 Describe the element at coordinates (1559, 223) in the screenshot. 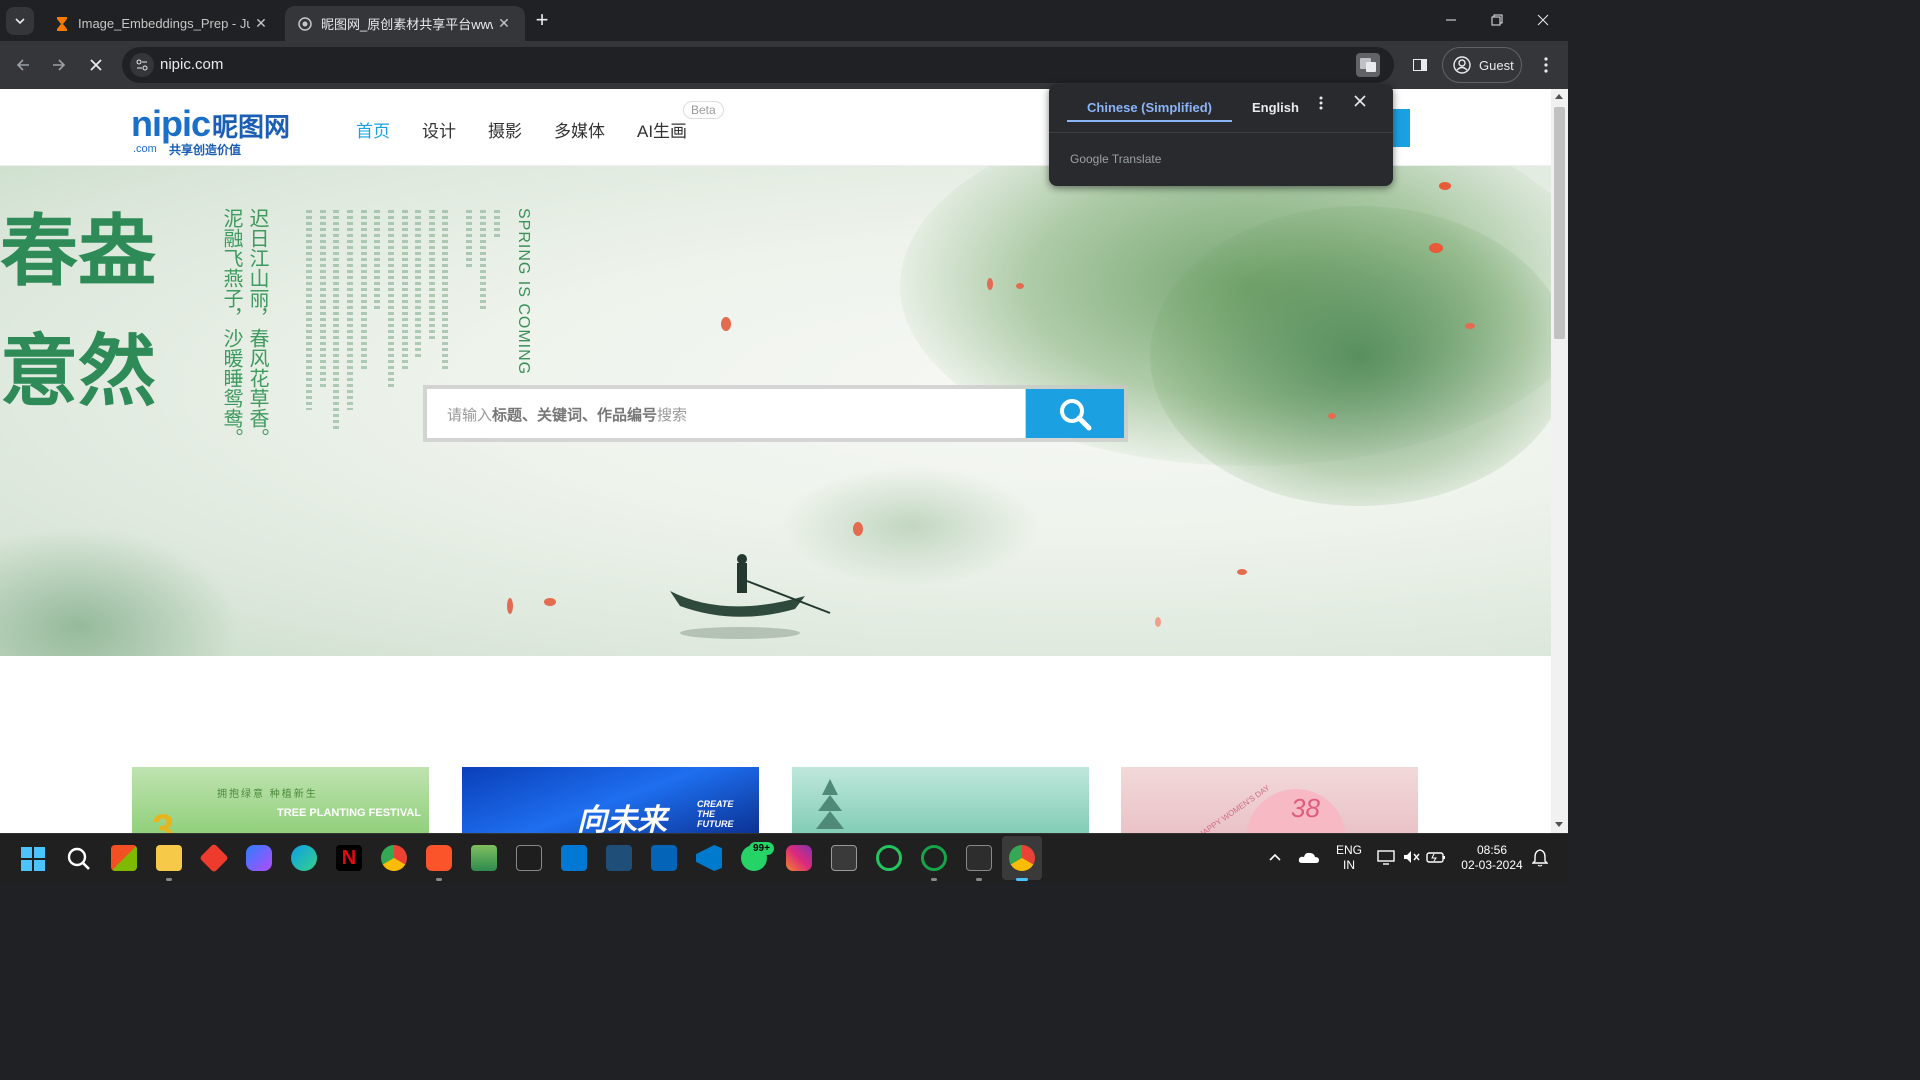

I see `scrollbar-thumb` at that location.